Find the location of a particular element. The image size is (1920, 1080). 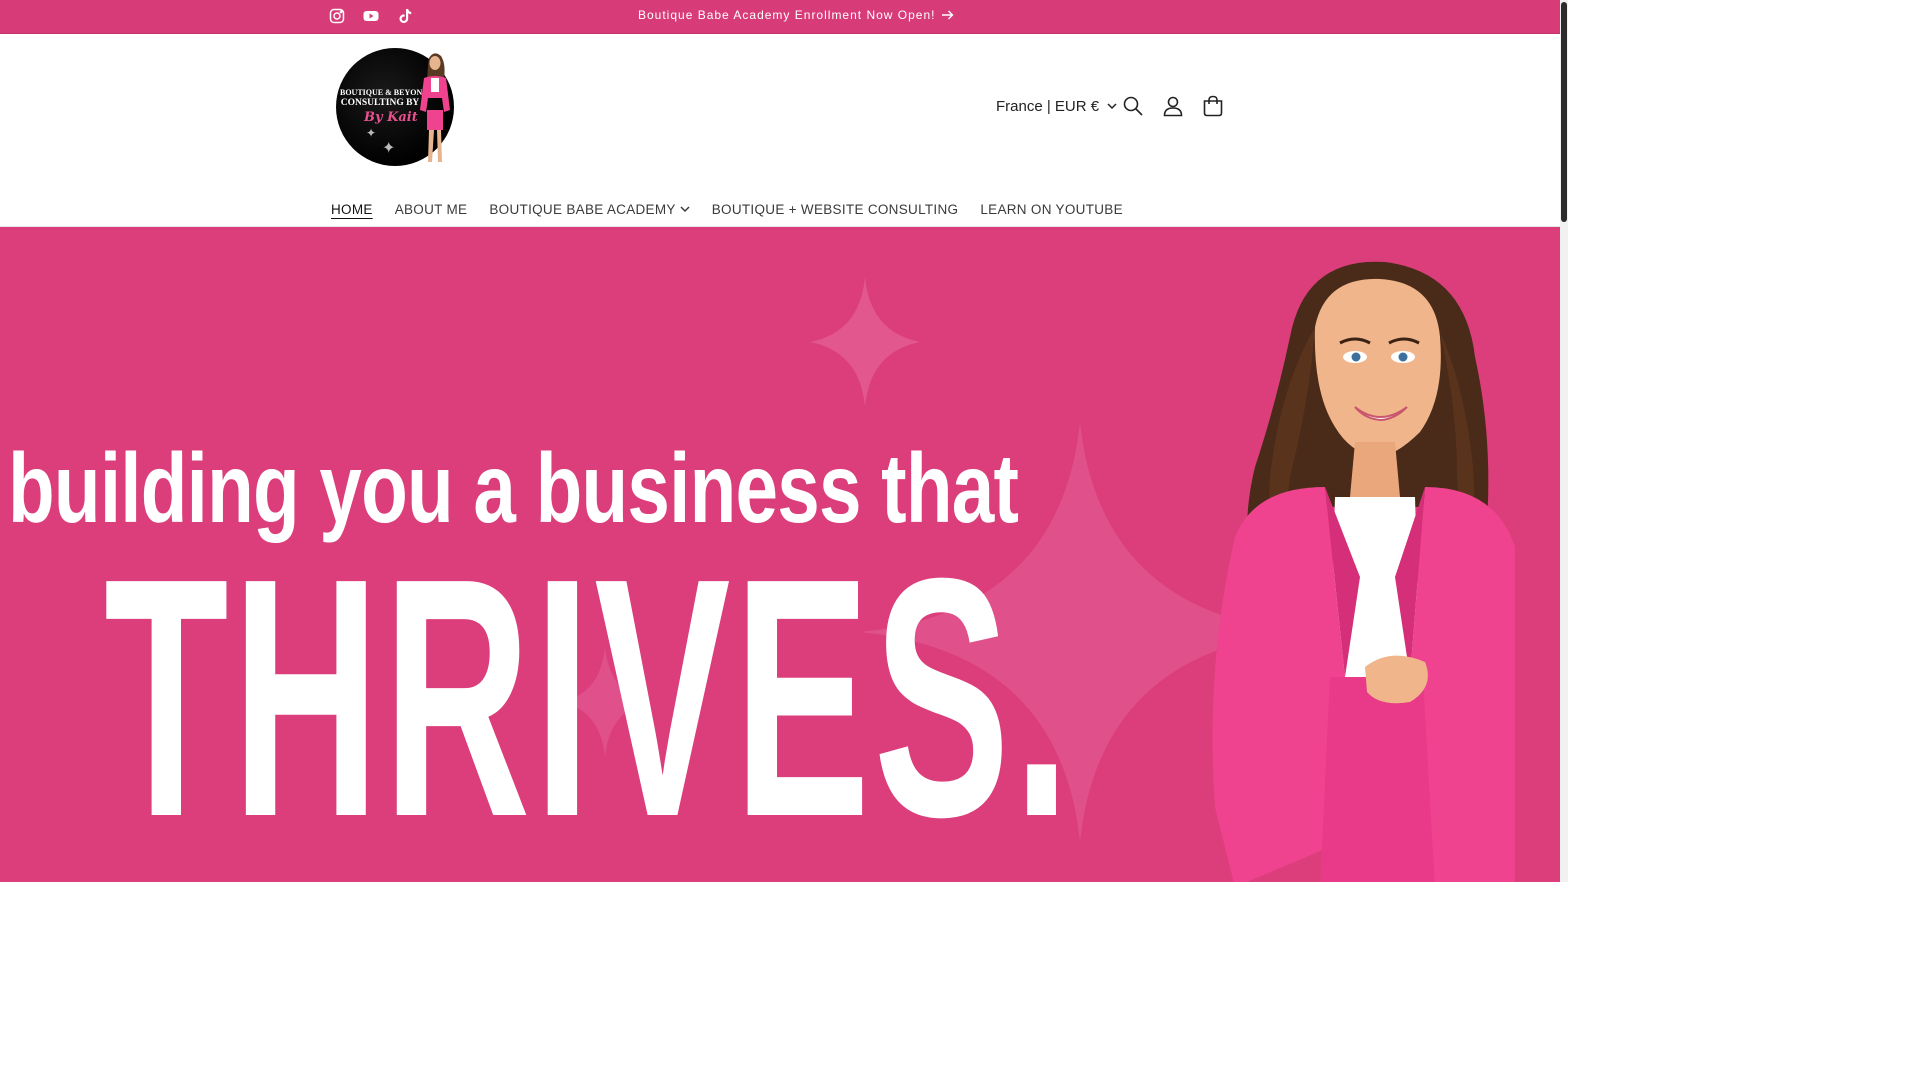

country-currency-selector: France | EUR € is located at coordinates (1056, 106).